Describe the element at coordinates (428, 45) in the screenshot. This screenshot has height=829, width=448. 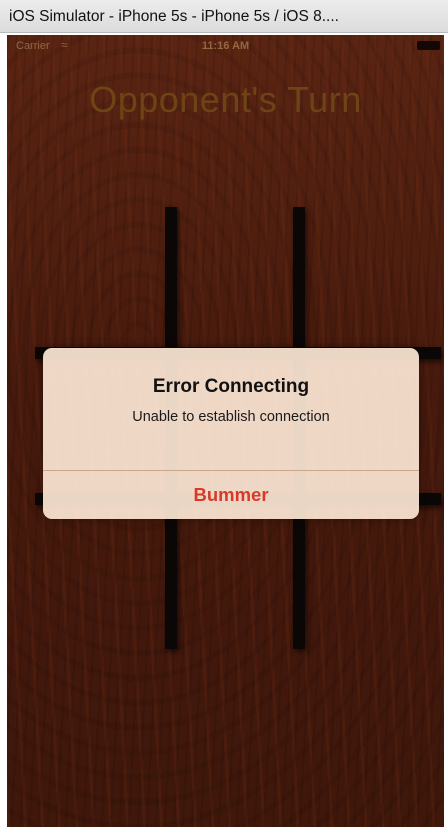
I see `battery-icon` at that location.